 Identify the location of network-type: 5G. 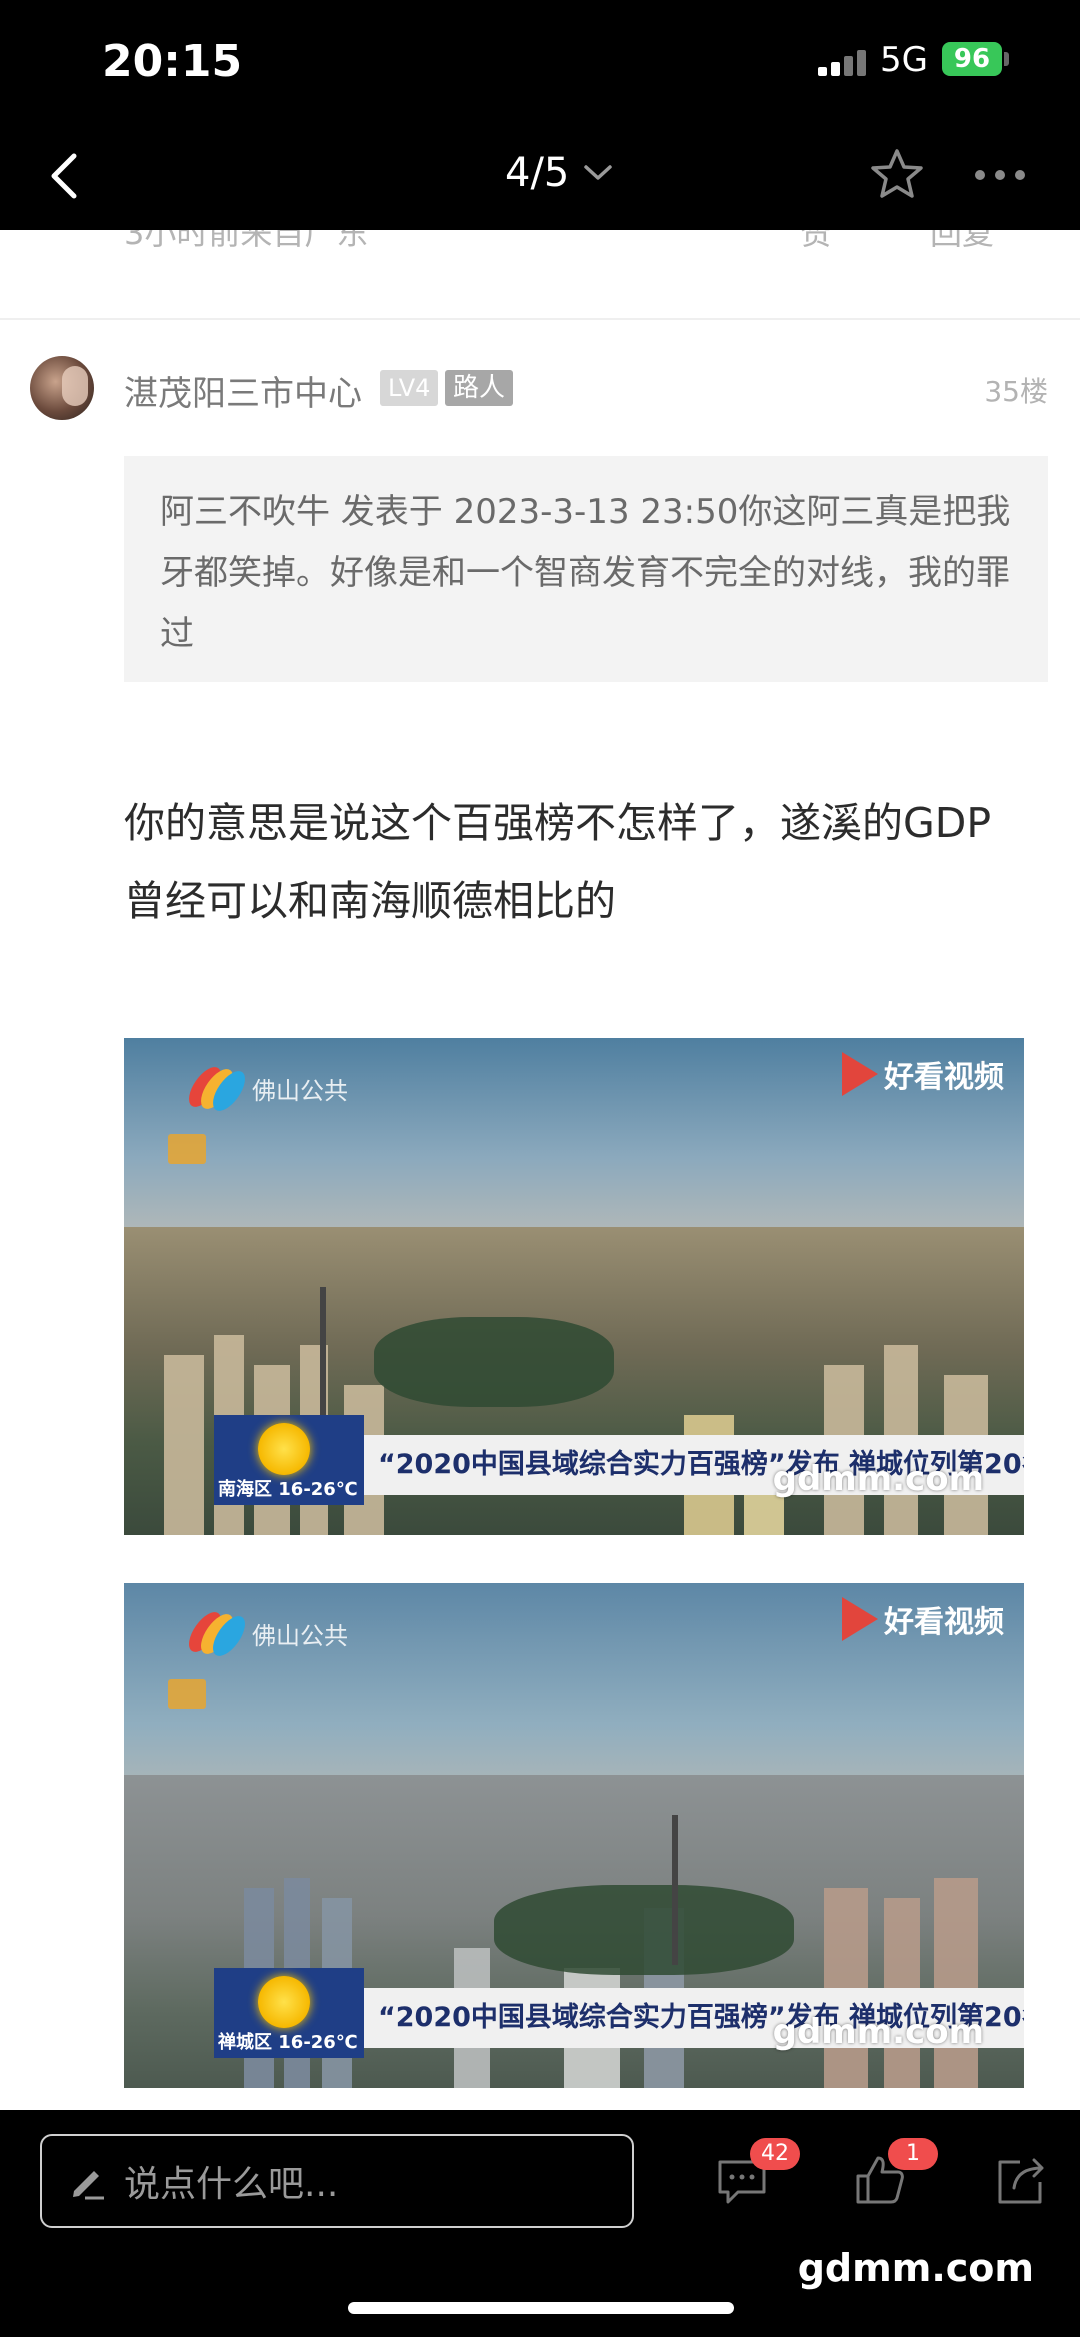
(904, 60).